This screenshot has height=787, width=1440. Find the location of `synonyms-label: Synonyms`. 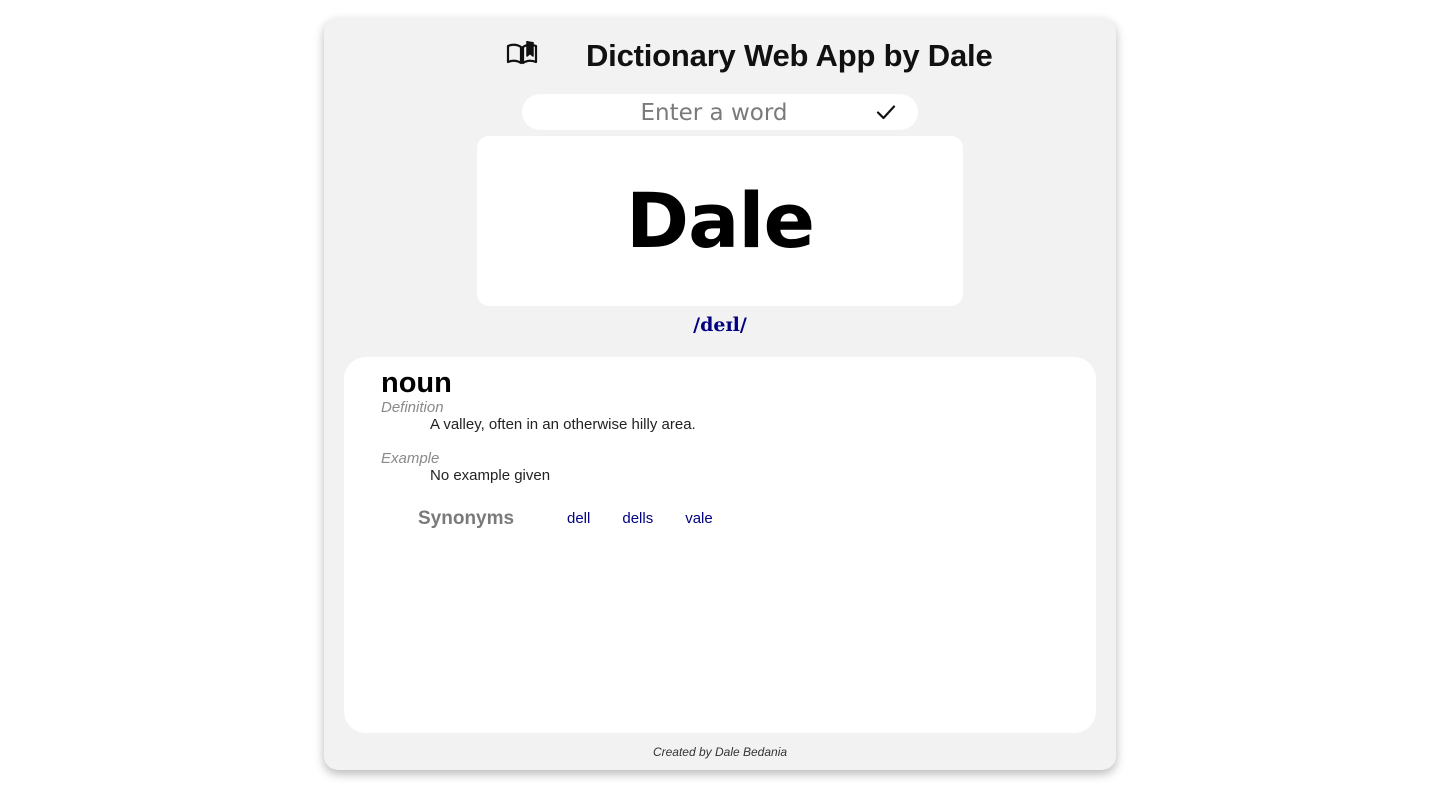

synonyms-label: Synonyms is located at coordinates (466, 518).